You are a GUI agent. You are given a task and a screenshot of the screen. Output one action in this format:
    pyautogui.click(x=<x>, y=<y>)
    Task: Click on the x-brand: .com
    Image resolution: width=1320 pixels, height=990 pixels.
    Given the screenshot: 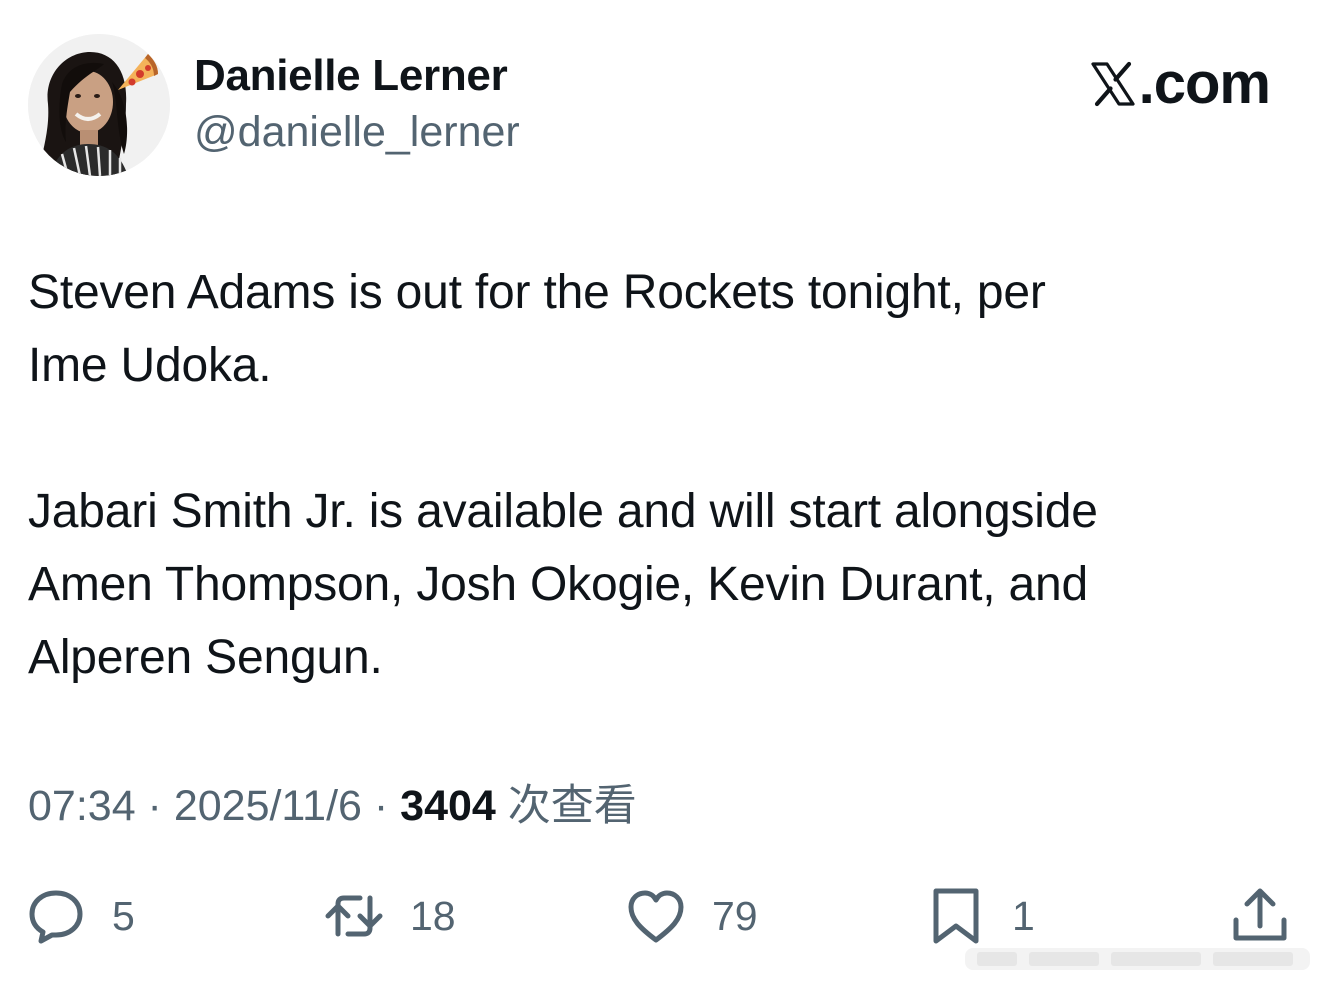 What is the action you would take?
    pyautogui.click(x=1180, y=83)
    